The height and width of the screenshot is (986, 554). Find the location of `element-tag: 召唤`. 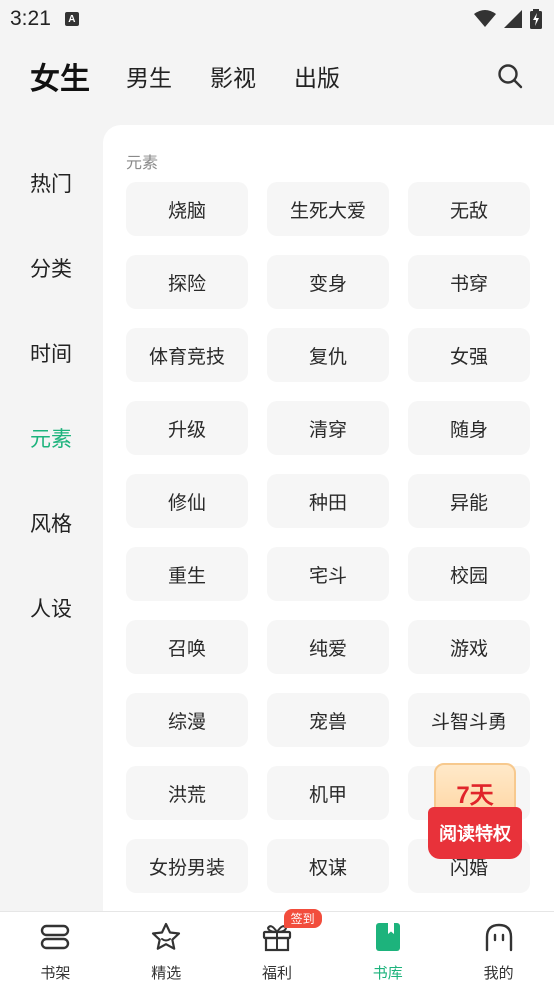

element-tag: 召唤 is located at coordinates (187, 647).